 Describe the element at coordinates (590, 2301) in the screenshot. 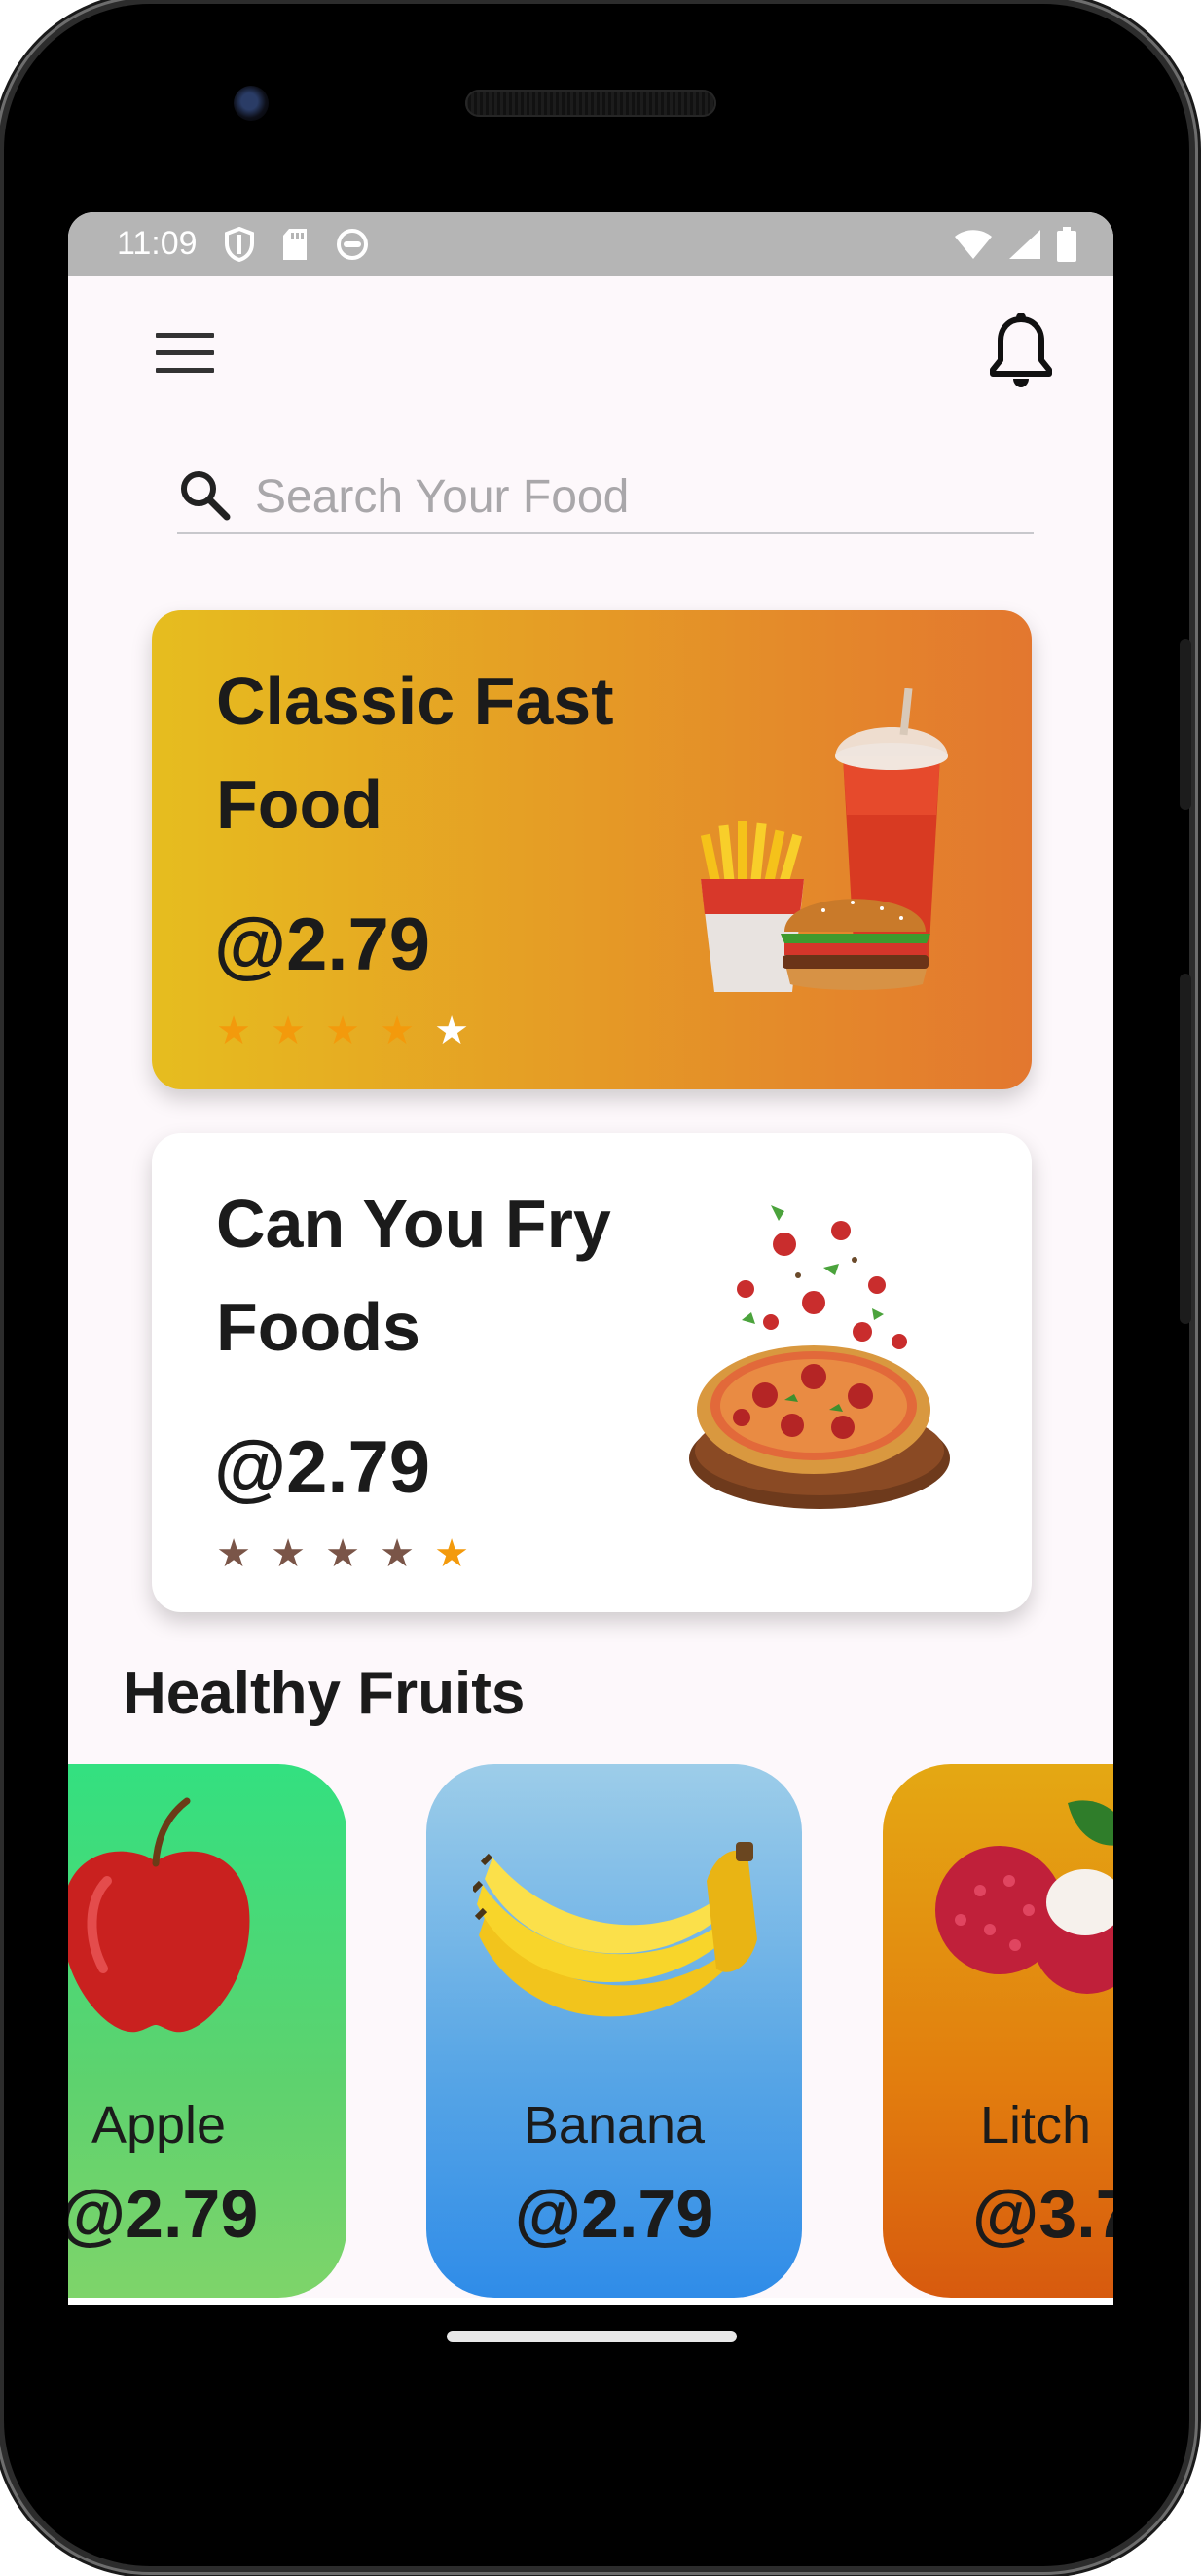

I see `screen-bottom-edge` at that location.